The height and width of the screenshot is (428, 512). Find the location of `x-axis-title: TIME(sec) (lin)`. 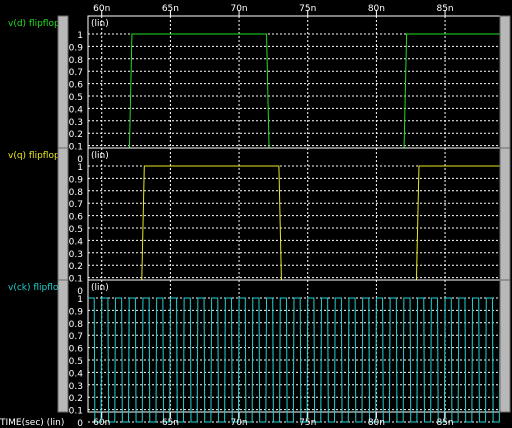

x-axis-title: TIME(sec) (lin) is located at coordinates (32, 423).